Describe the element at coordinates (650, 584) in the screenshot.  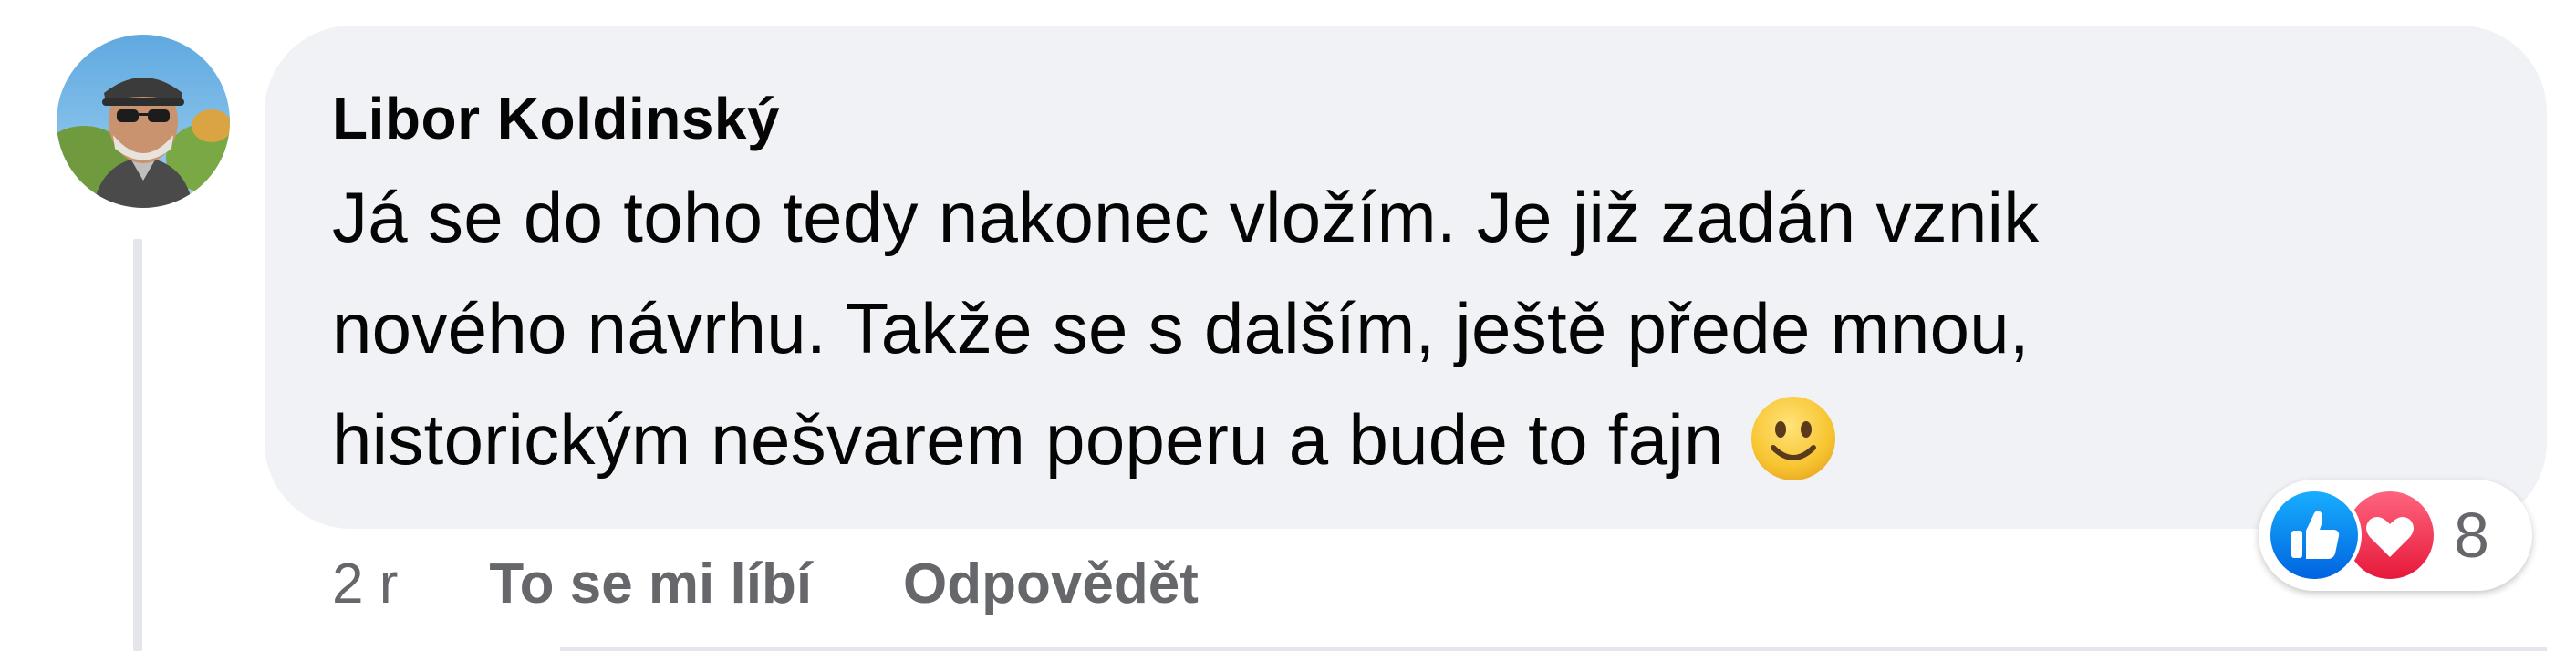
I see `like-button: To se mi líbí` at that location.